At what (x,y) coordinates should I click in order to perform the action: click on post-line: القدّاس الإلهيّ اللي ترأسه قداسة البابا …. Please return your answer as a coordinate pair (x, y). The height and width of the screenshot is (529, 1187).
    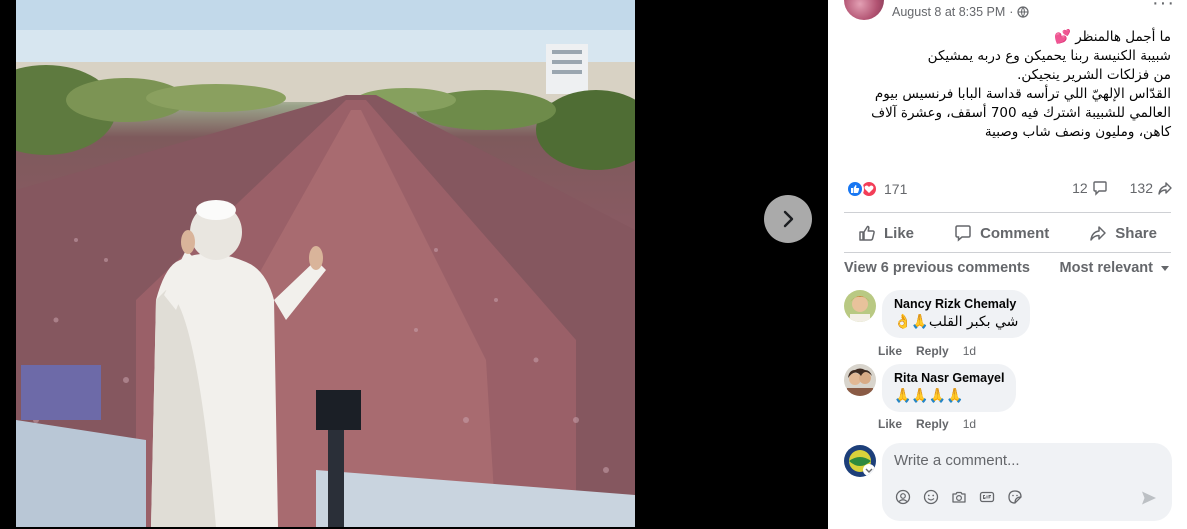
    Looking at the image, I should click on (1022, 94).